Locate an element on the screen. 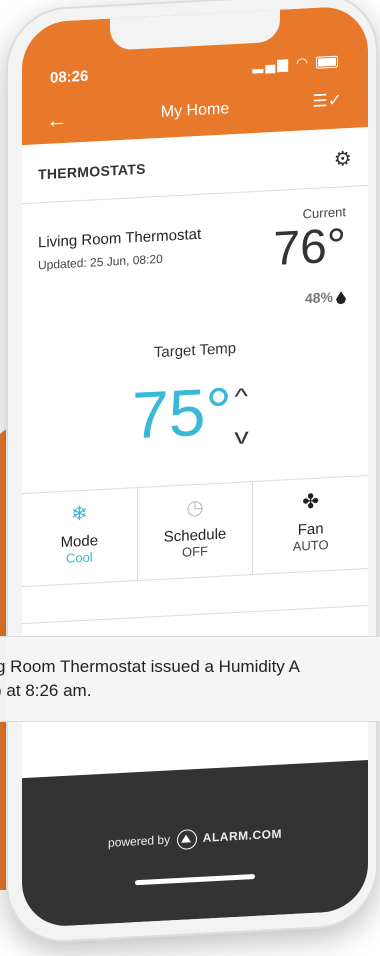 Image resolution: width=380 pixels, height=956 pixels. thermostats-section-header: THERMOSTATS ⚙ is located at coordinates (195, 166).